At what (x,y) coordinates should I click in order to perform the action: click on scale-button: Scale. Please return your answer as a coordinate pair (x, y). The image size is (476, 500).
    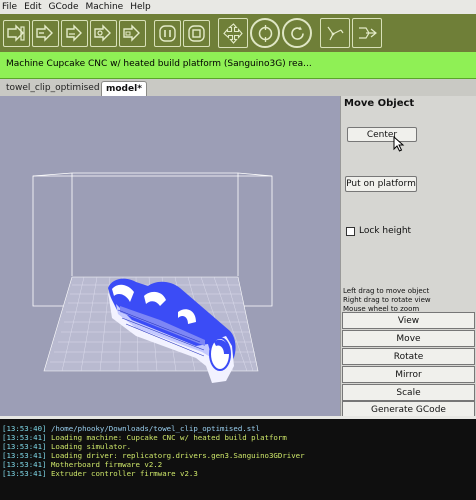
    Looking at the image, I should click on (408, 392).